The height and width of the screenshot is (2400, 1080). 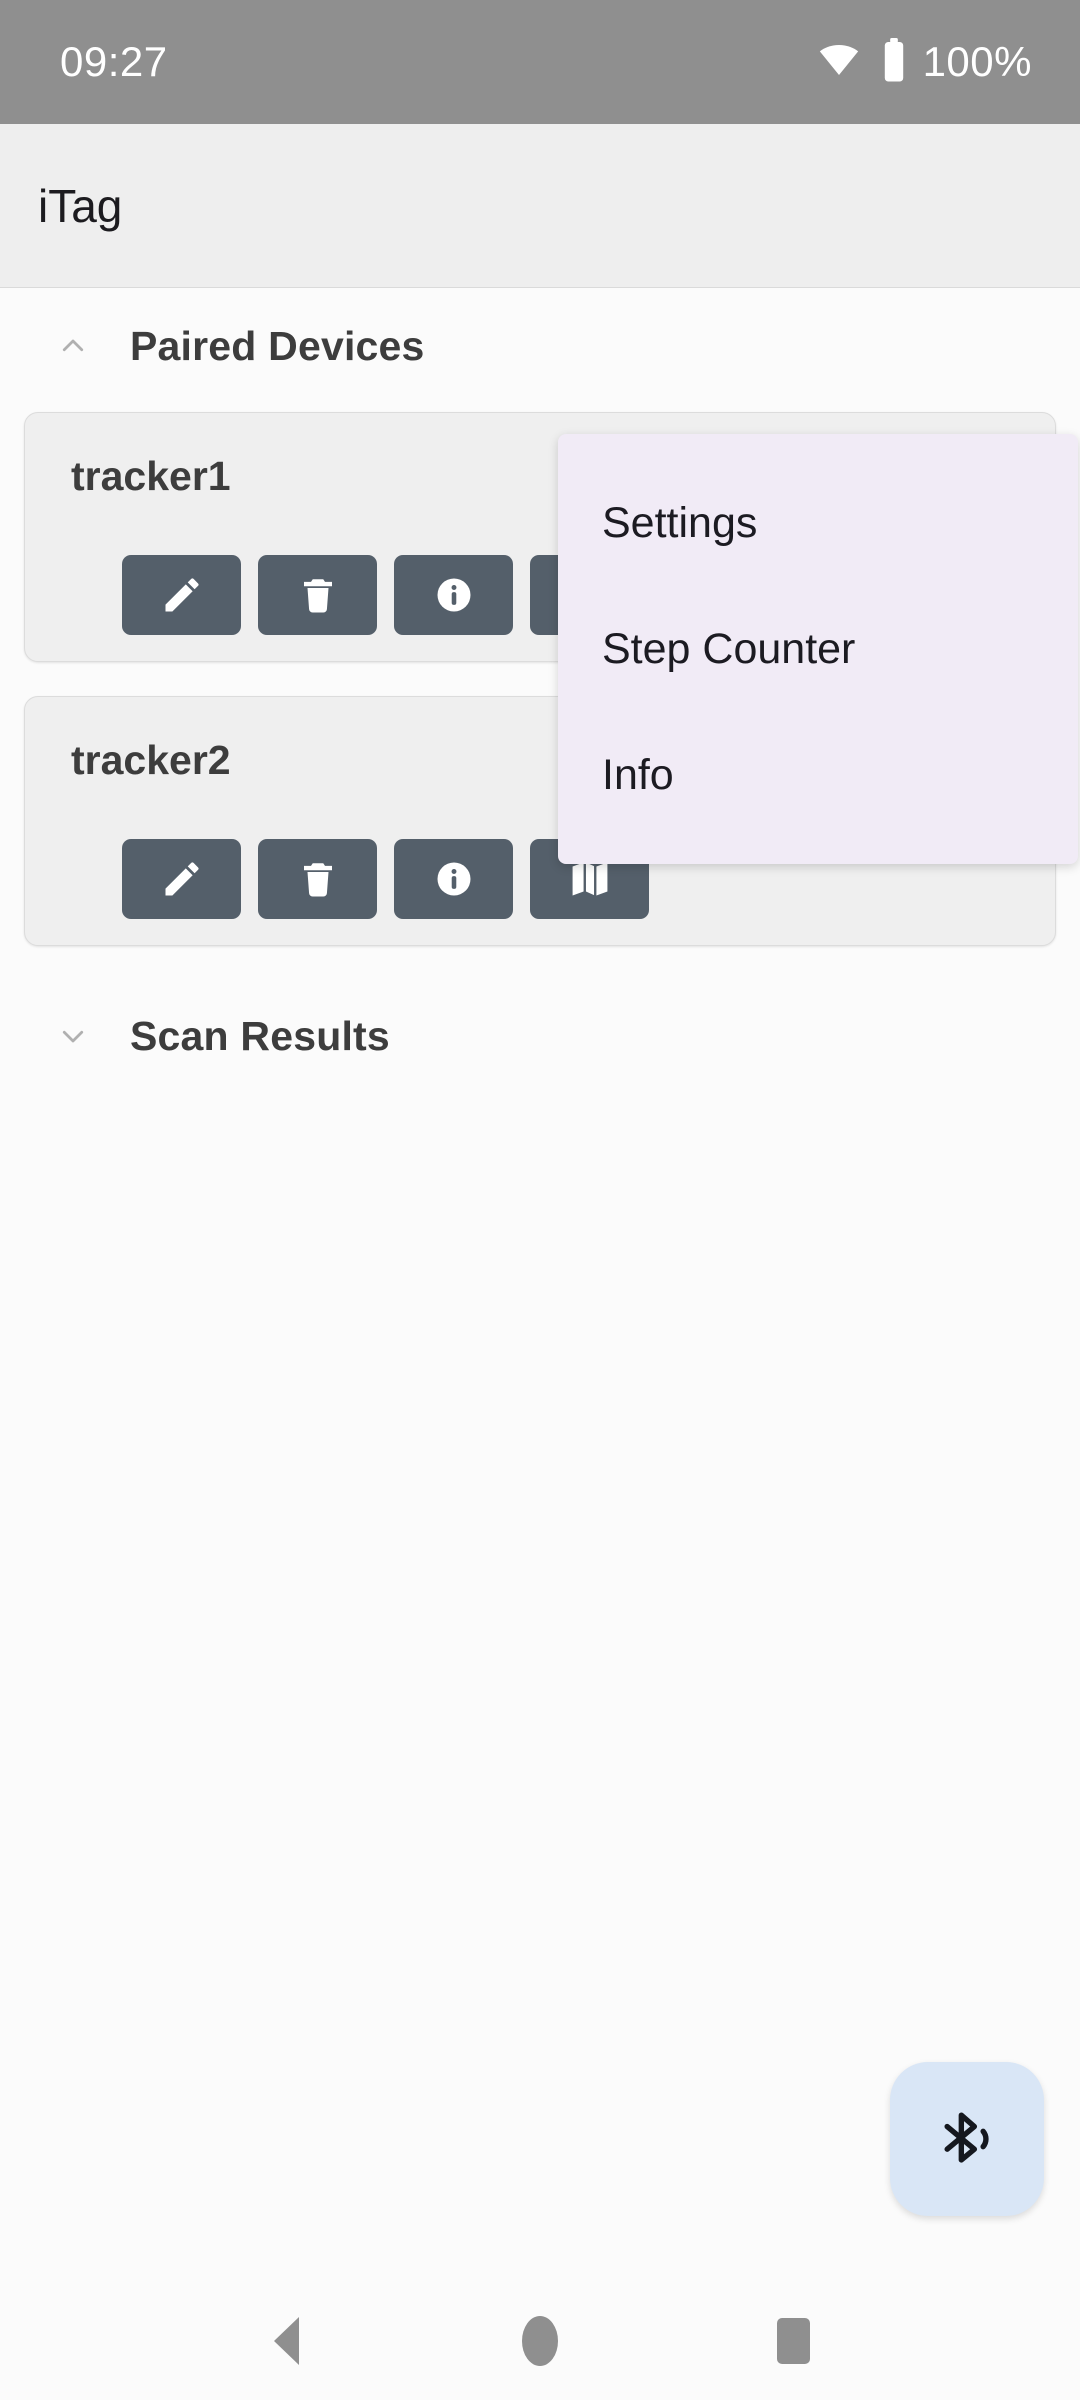 I want to click on recents-square-icon, so click(x=793, y=2341).